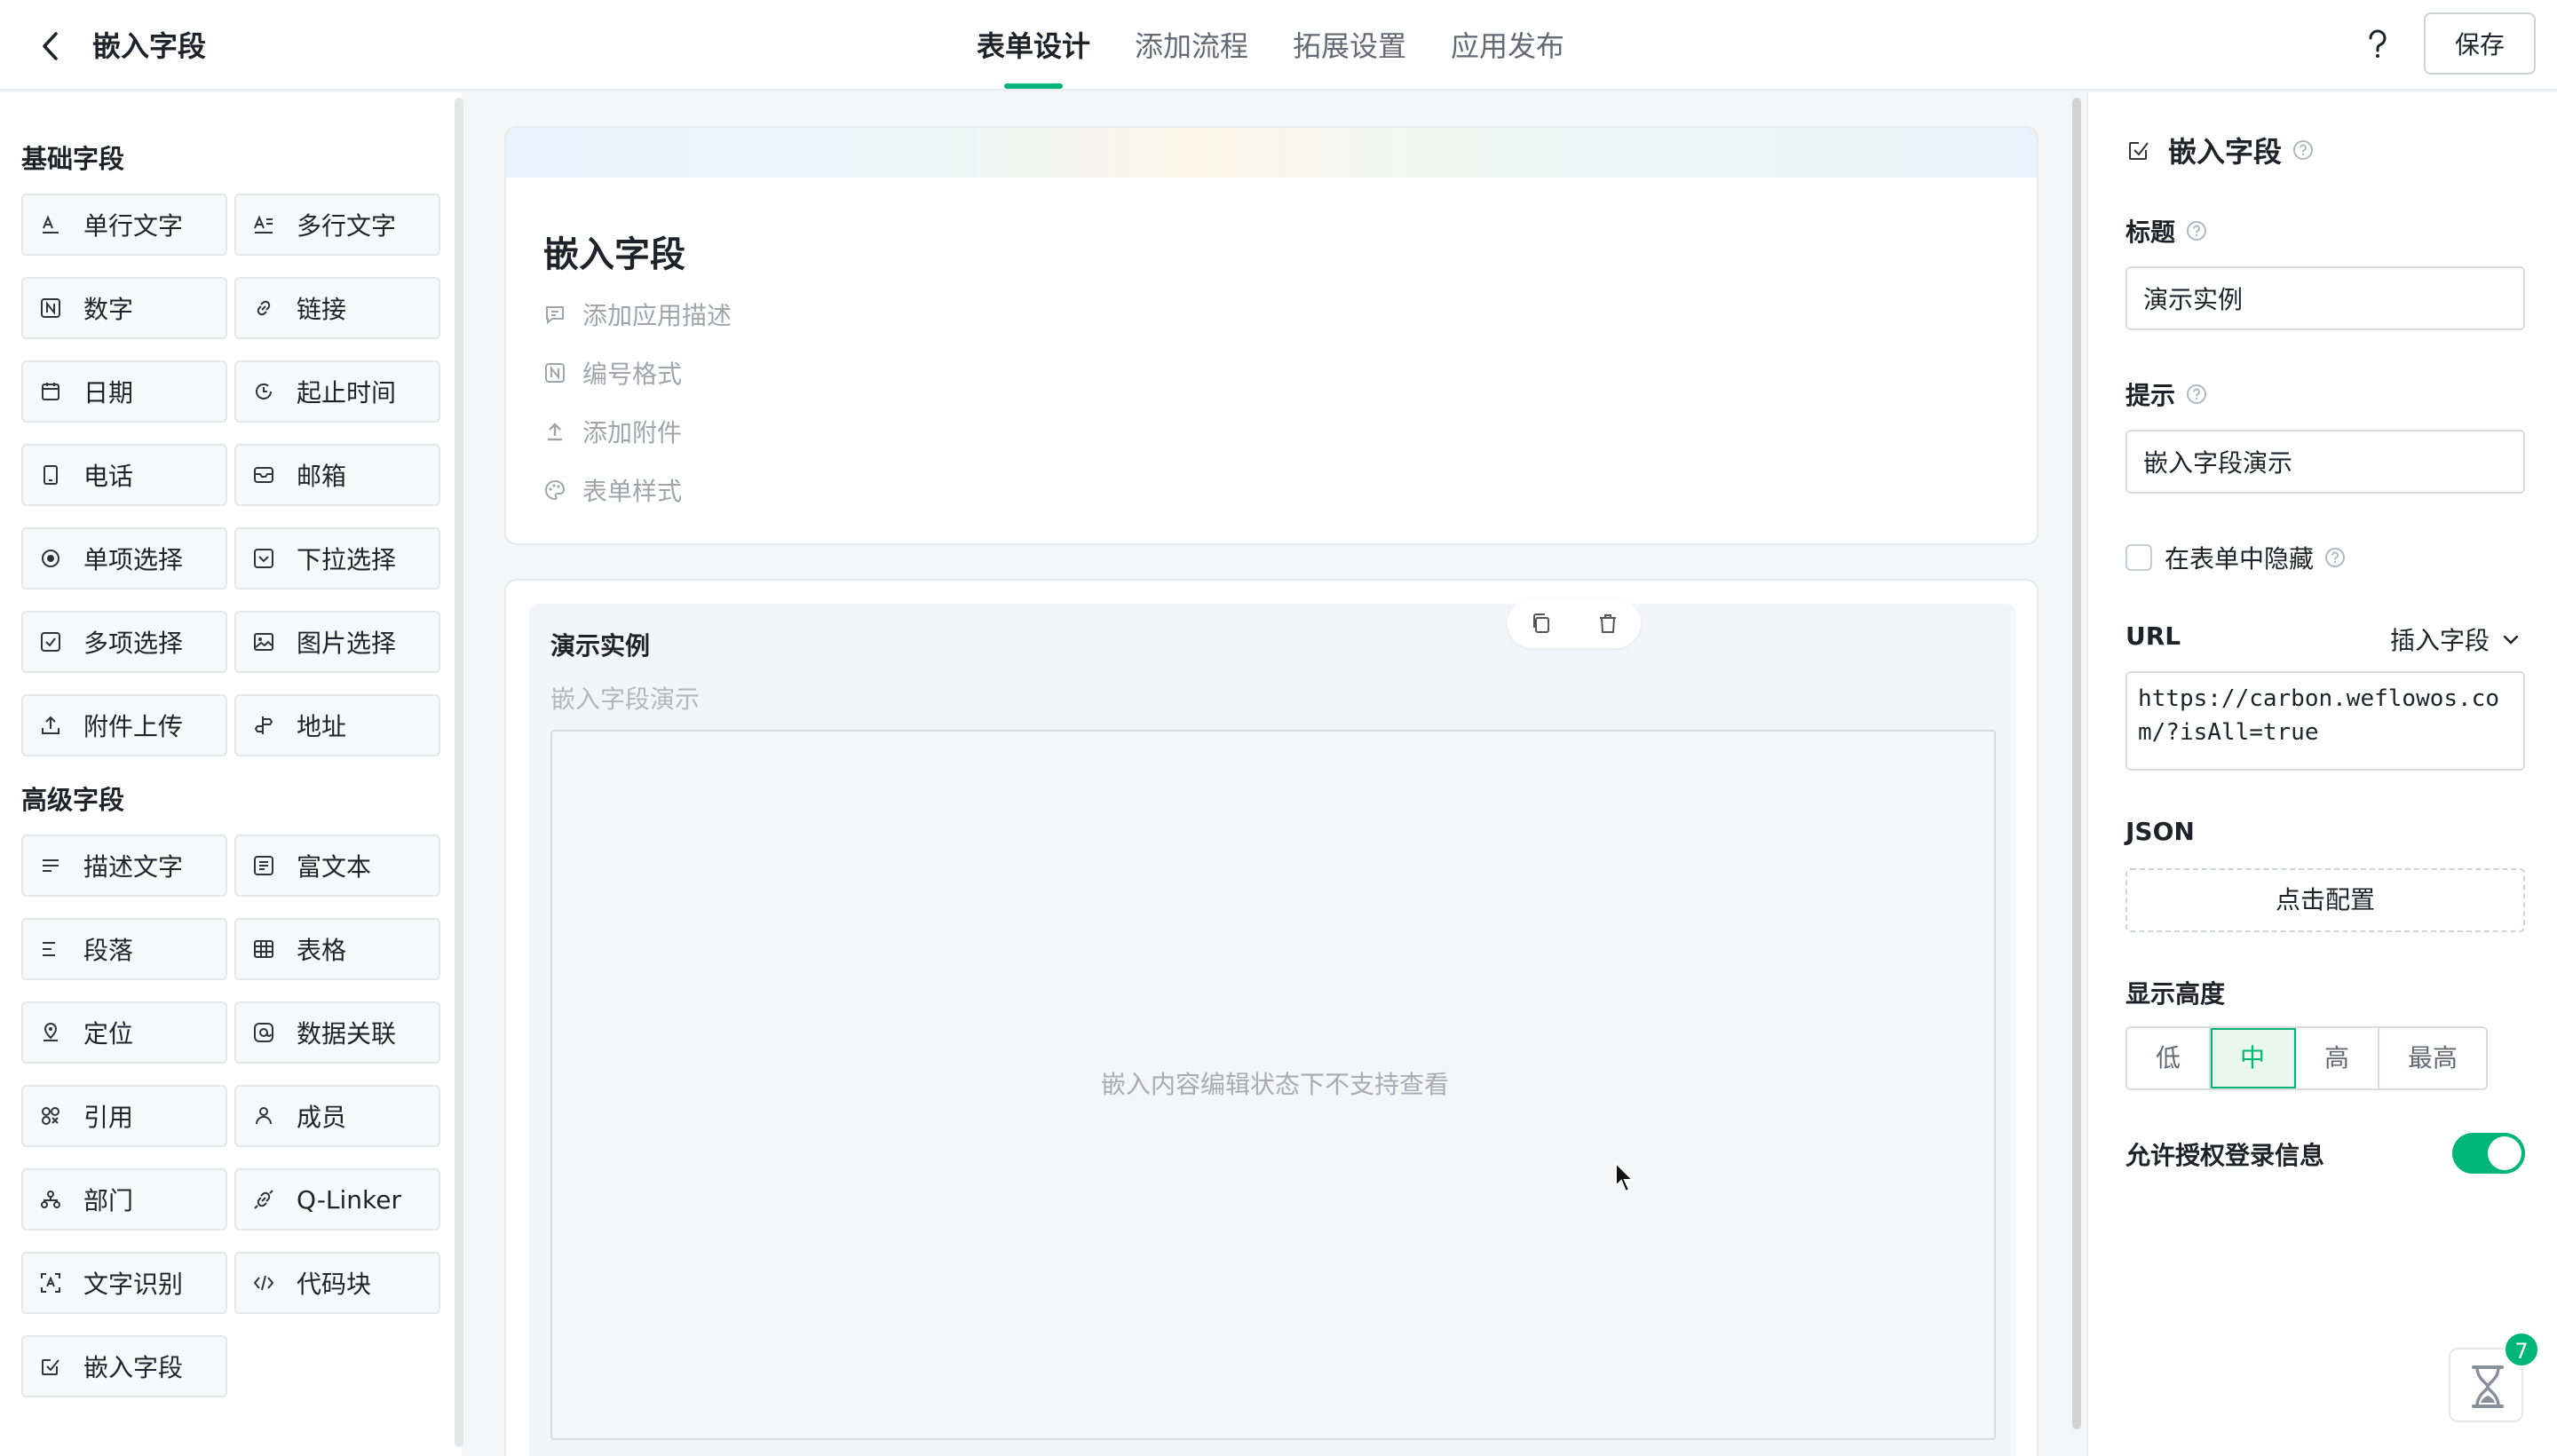 This screenshot has height=1456, width=2557. I want to click on main-tabs: 表单设计 添加流程 拓展设置 应用发布, so click(1270, 45).